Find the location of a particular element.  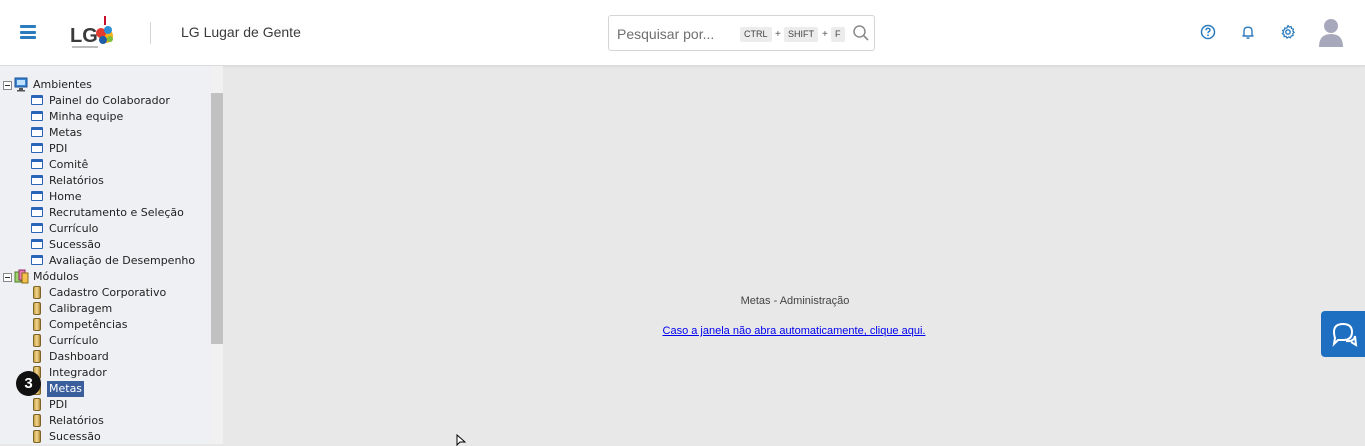

search-icon is located at coordinates (861, 33).